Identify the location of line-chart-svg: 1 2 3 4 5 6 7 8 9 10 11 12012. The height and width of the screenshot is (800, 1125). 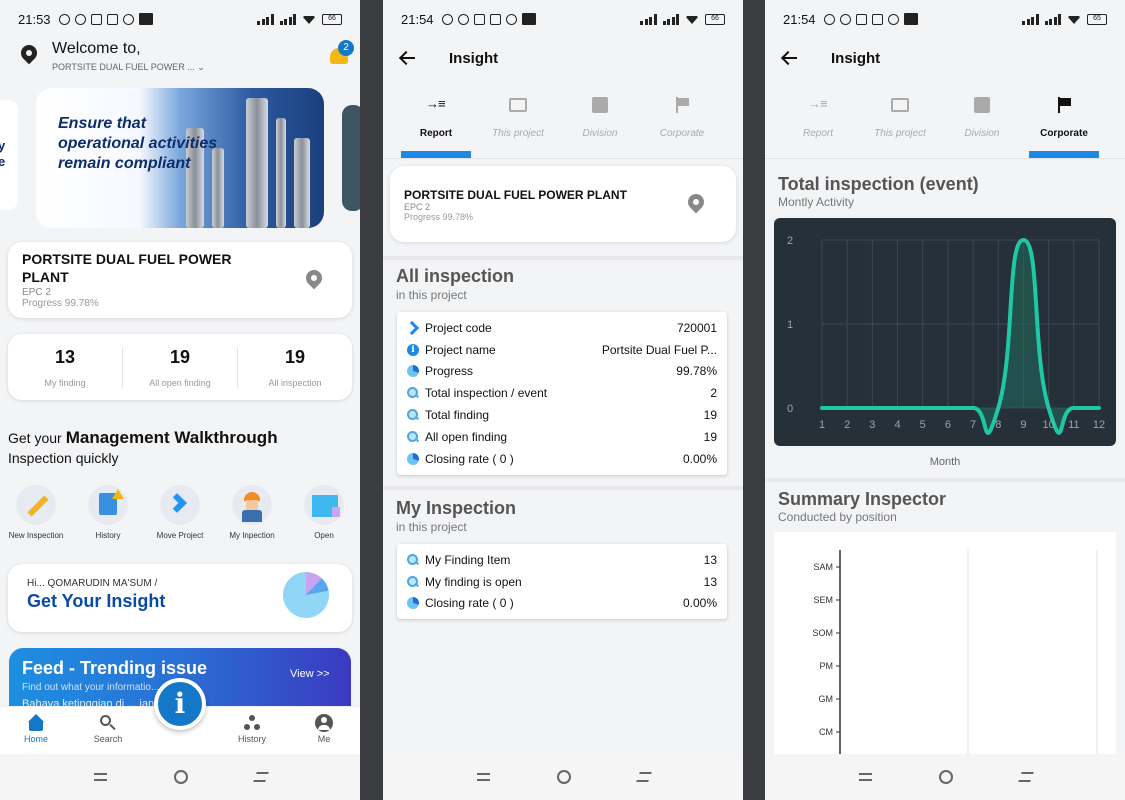
(946, 335).